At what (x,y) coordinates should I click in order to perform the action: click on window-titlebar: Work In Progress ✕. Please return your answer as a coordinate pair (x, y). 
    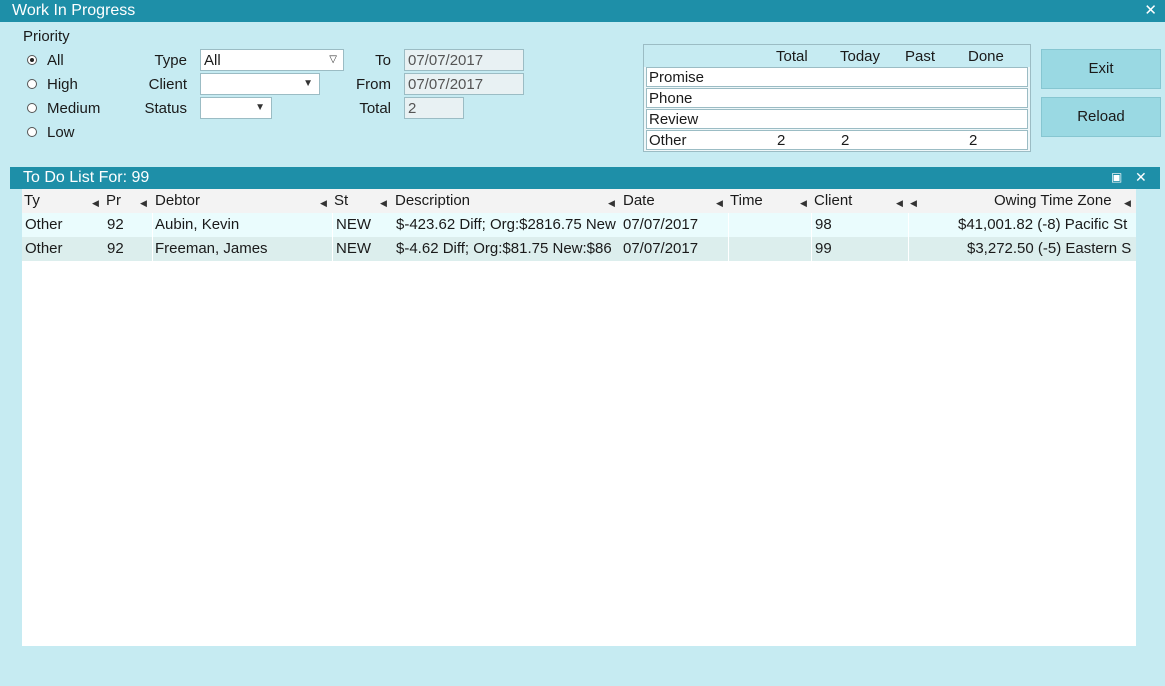
    Looking at the image, I should click on (582, 11).